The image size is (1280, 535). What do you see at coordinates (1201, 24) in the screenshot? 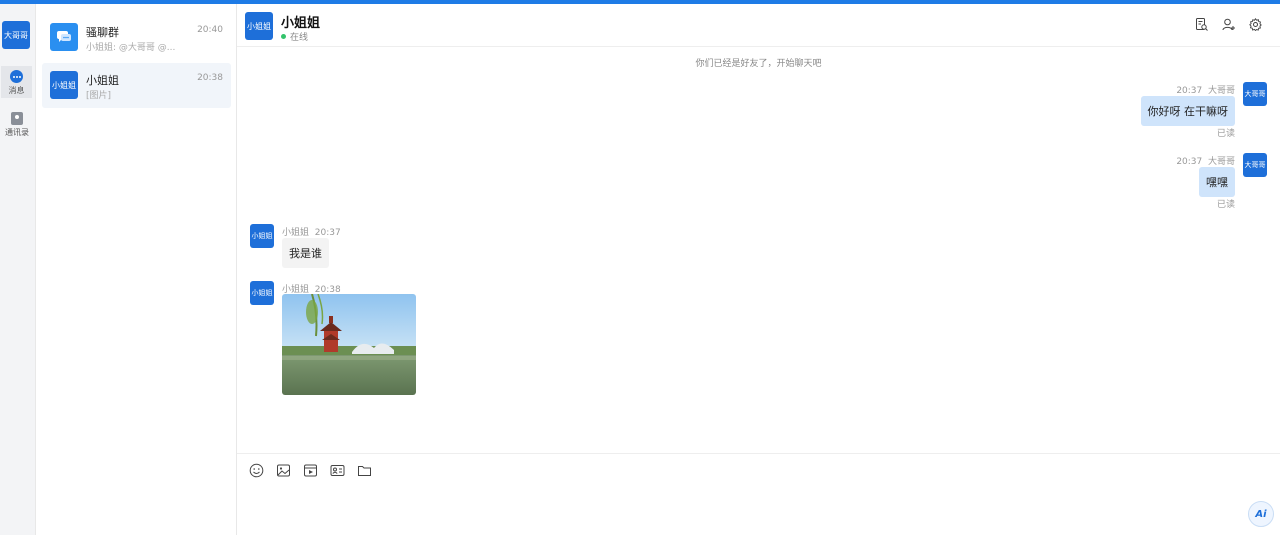
I see `chat-history-icon` at bounding box center [1201, 24].